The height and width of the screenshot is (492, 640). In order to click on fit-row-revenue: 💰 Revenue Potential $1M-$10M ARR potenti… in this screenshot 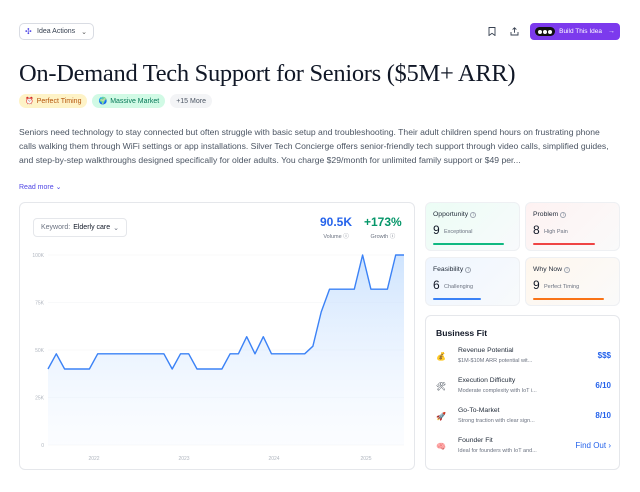, I will do `click(523, 360)`.